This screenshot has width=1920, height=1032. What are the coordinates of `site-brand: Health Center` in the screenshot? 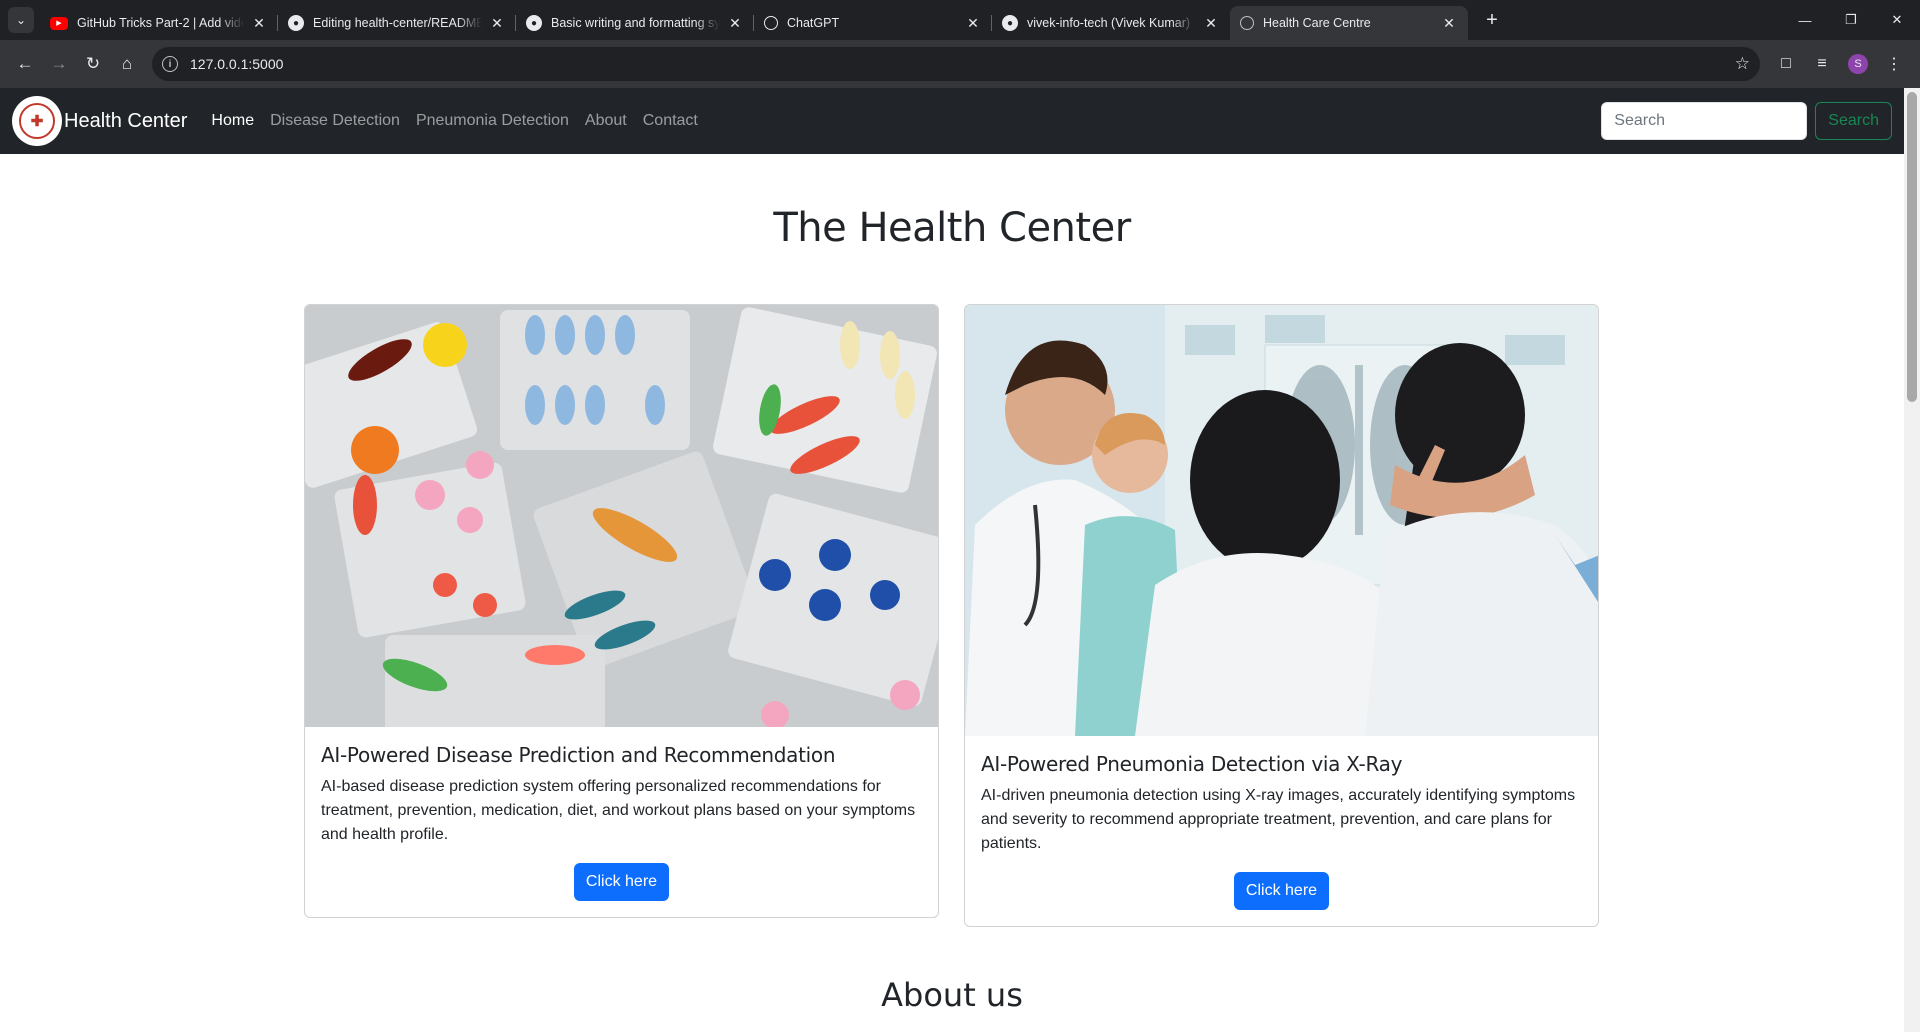 It's located at (125, 121).